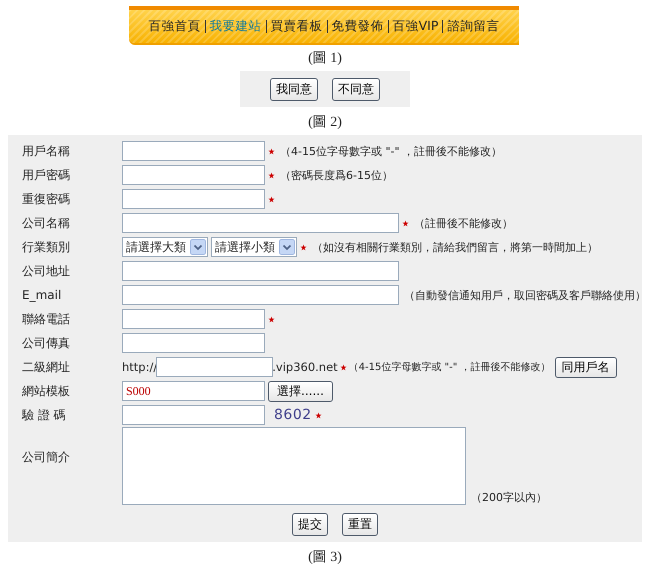 The height and width of the screenshot is (581, 650). I want to click on field-label: 驗 證 碼, so click(43, 415).